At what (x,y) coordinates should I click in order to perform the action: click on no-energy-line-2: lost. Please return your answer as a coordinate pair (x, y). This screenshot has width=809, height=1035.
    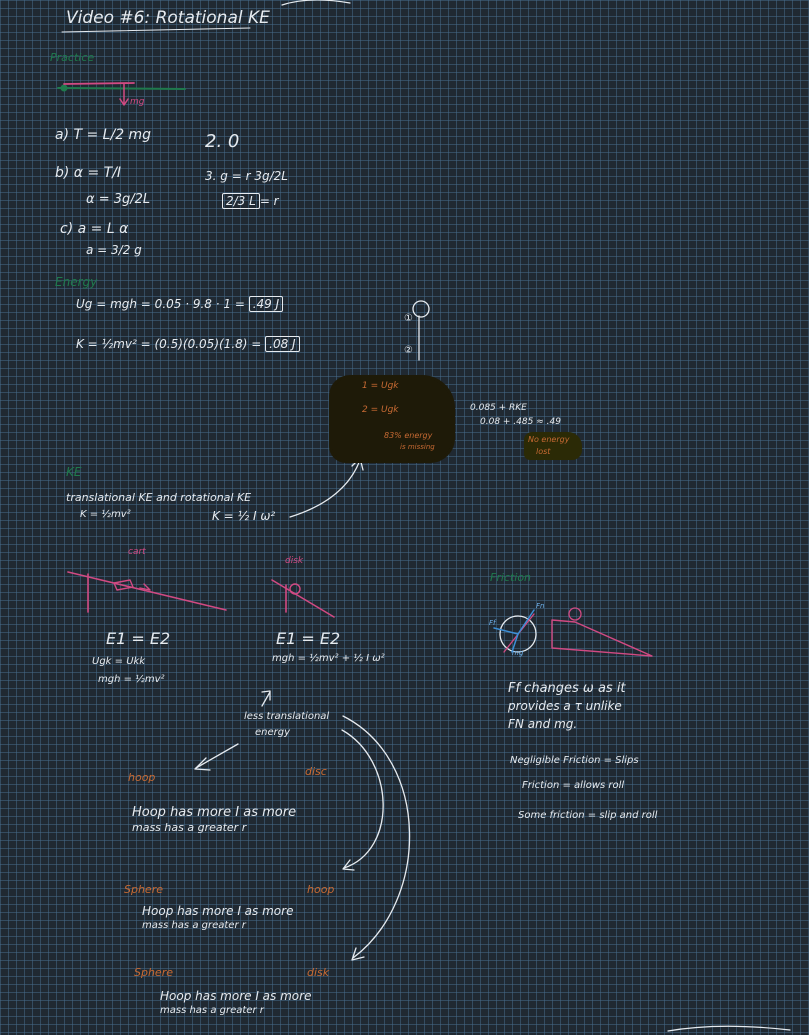
    Looking at the image, I should click on (543, 451).